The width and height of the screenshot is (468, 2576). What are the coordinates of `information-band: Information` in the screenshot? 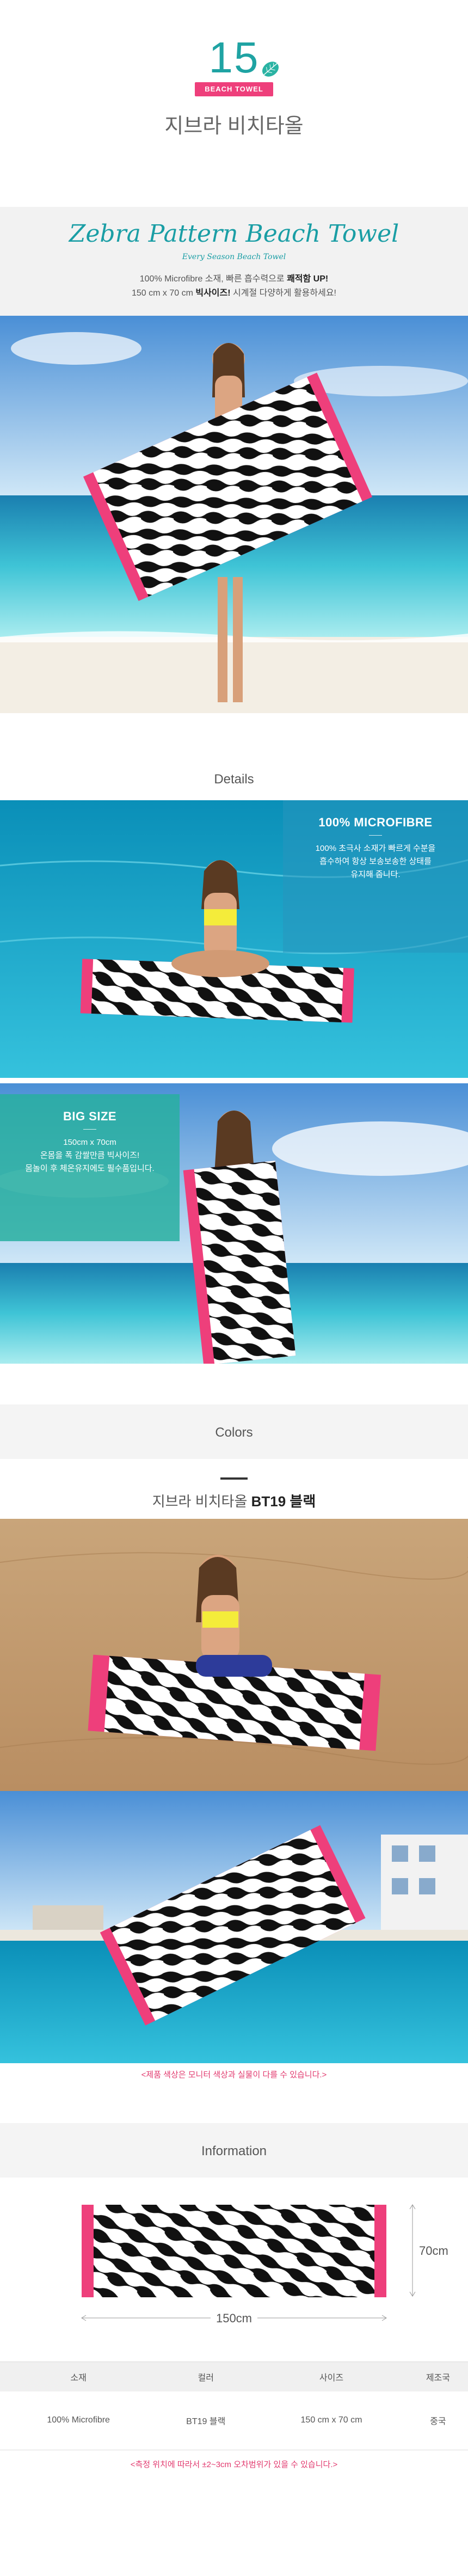 It's located at (234, 2150).